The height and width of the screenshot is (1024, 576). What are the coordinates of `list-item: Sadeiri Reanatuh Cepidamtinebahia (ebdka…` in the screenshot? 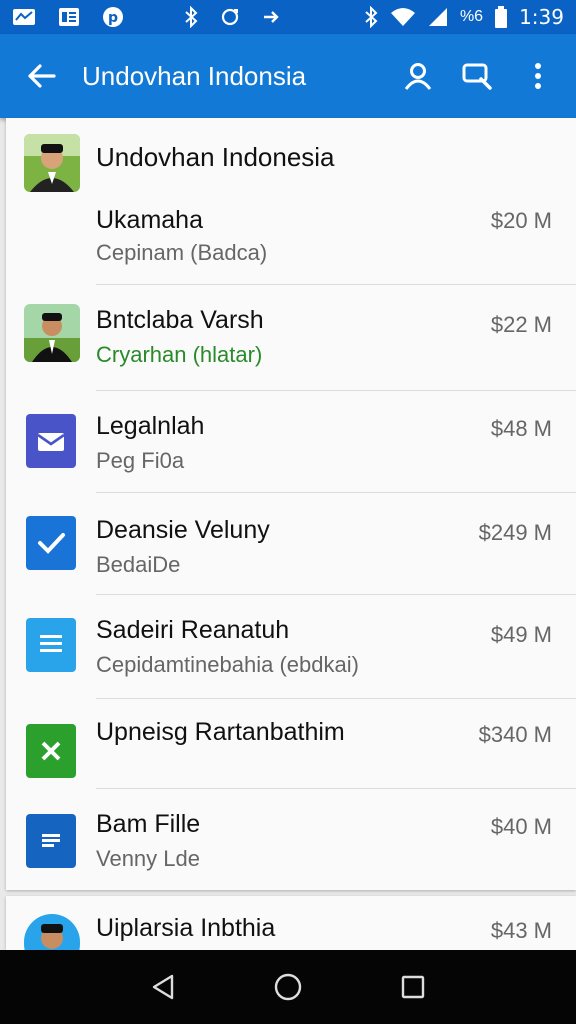 It's located at (291, 664).